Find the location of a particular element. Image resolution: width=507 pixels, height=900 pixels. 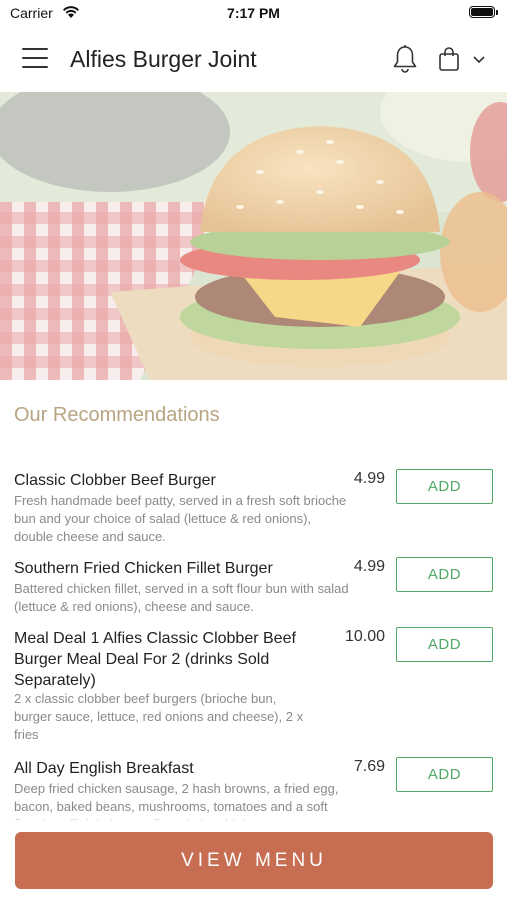

item-name: Classic Clobber Beef Burger is located at coordinates (115, 480).